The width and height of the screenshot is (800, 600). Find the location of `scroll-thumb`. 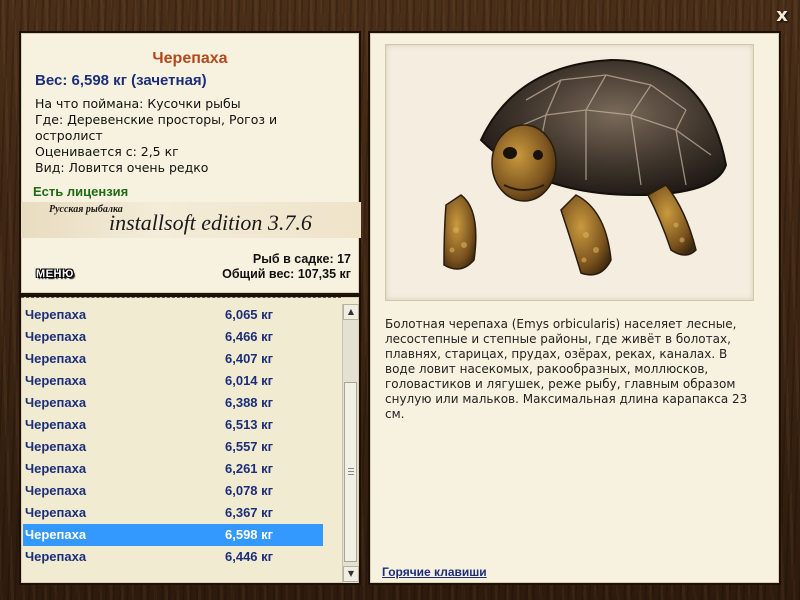

scroll-thumb is located at coordinates (350, 472).